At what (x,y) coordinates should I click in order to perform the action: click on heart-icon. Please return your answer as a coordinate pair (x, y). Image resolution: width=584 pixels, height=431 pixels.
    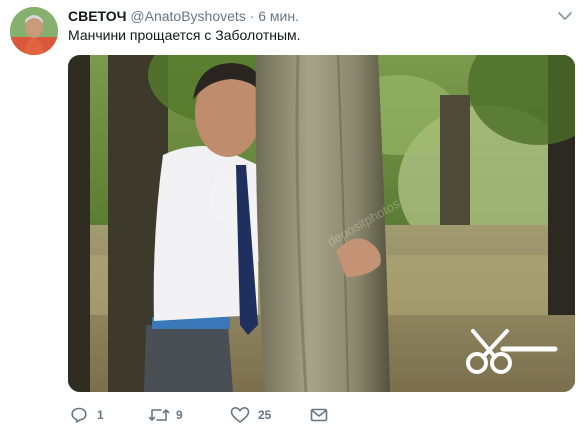
    Looking at the image, I should click on (240, 415).